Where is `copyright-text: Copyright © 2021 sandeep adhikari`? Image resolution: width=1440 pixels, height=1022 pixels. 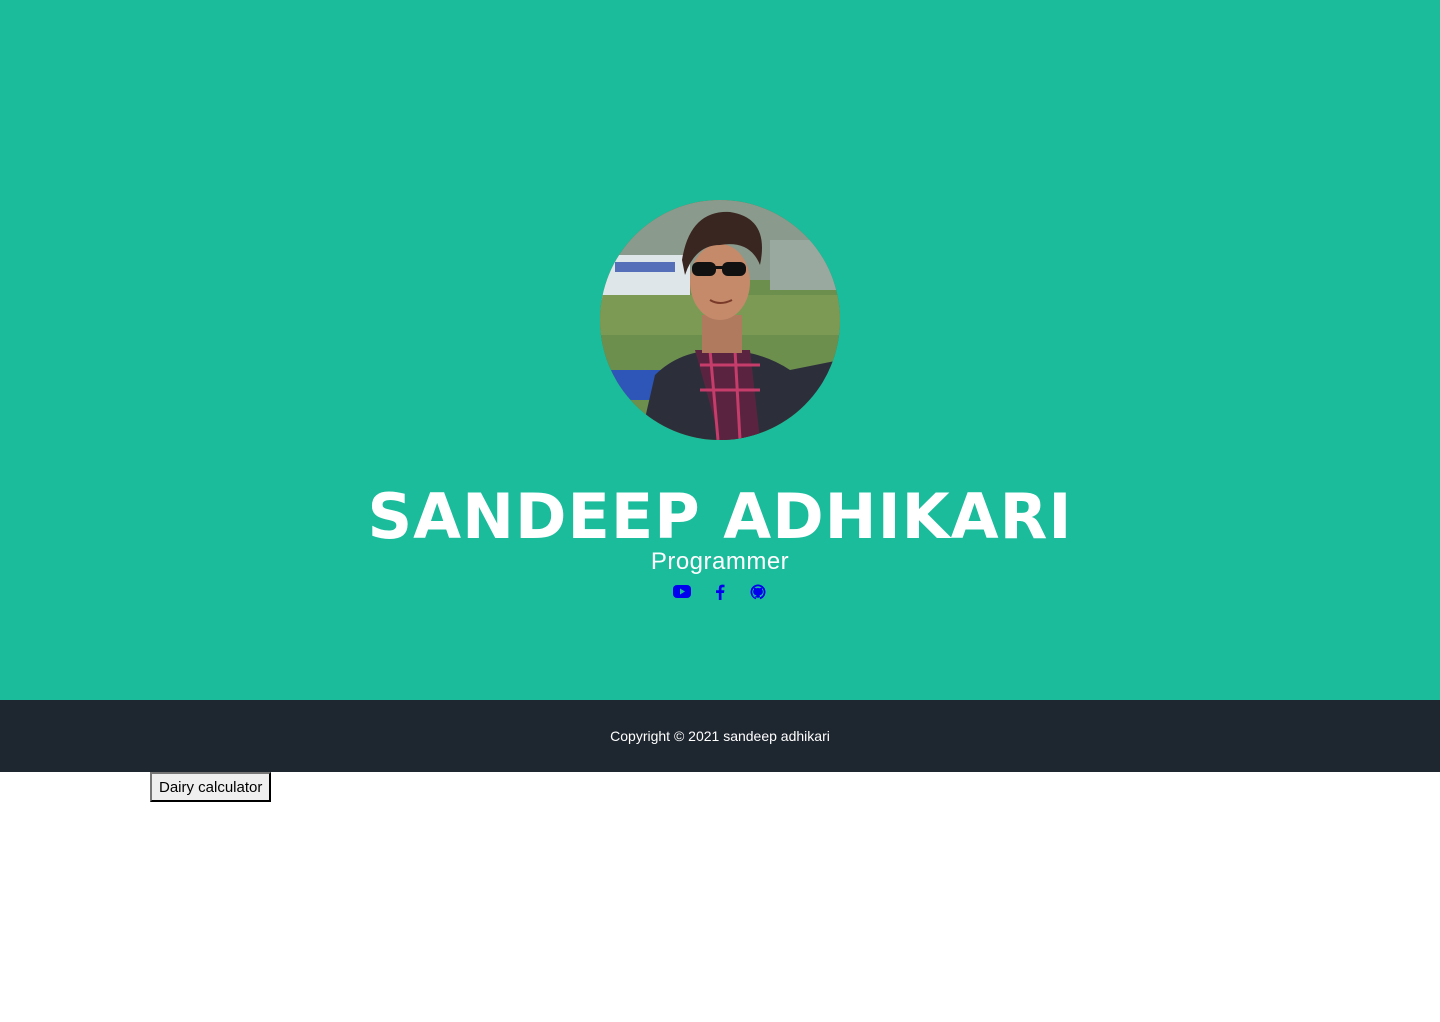 copyright-text: Copyright © 2021 sandeep adhikari is located at coordinates (720, 736).